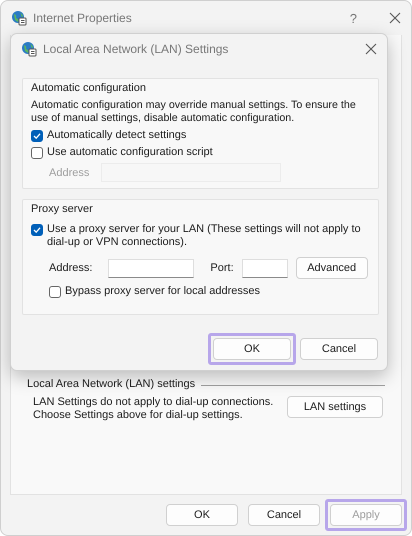  What do you see at coordinates (265, 268) in the screenshot?
I see `port-field` at bounding box center [265, 268].